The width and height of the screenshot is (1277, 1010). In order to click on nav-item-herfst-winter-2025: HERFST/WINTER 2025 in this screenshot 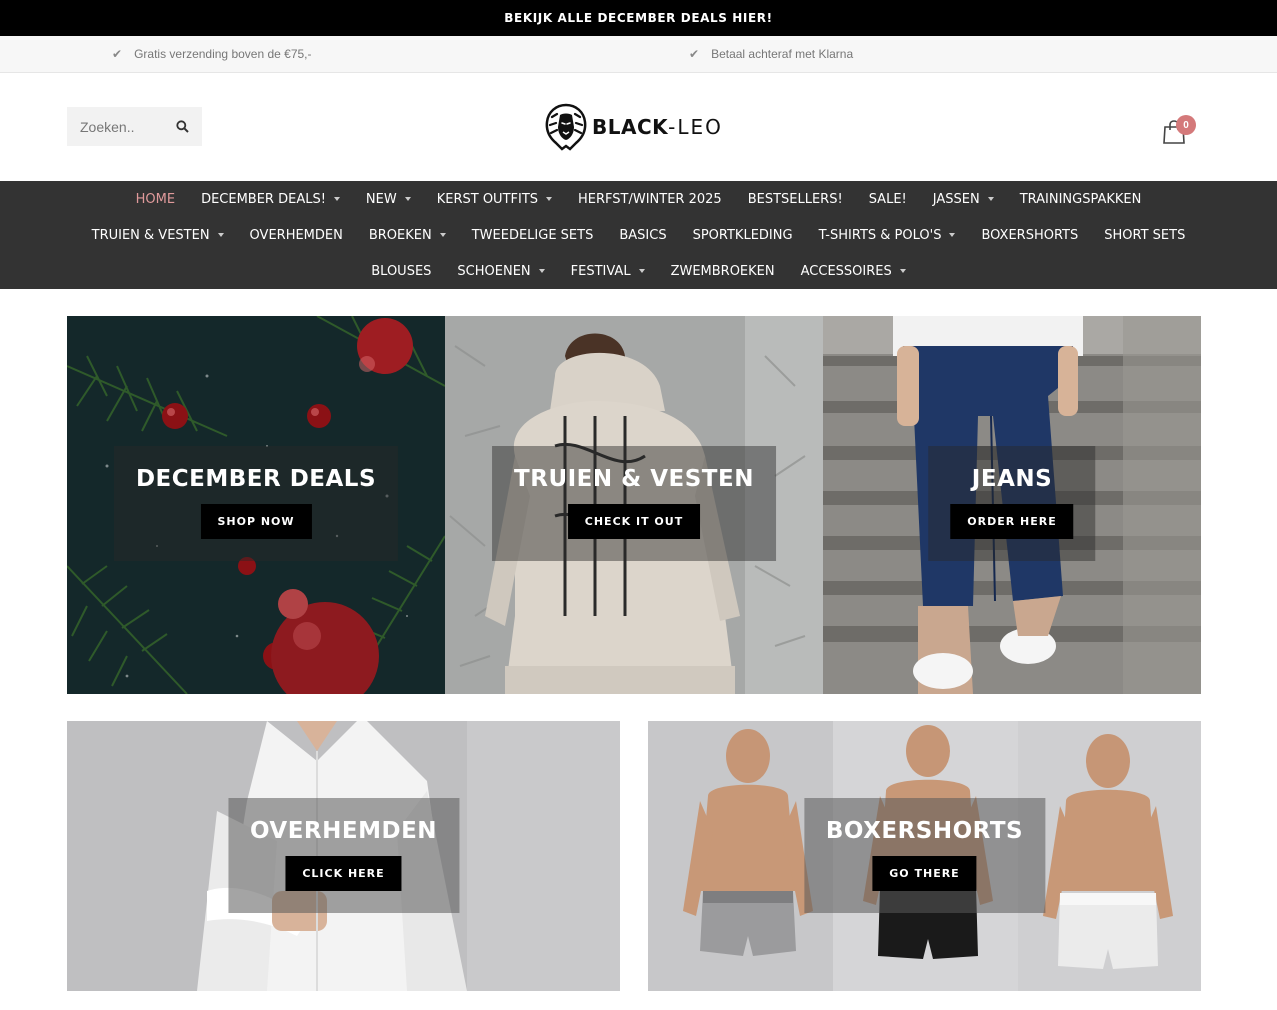, I will do `click(650, 199)`.